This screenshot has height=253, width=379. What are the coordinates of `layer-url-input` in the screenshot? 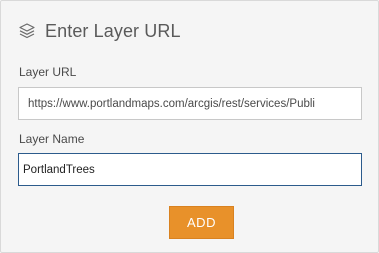 It's located at (190, 103).